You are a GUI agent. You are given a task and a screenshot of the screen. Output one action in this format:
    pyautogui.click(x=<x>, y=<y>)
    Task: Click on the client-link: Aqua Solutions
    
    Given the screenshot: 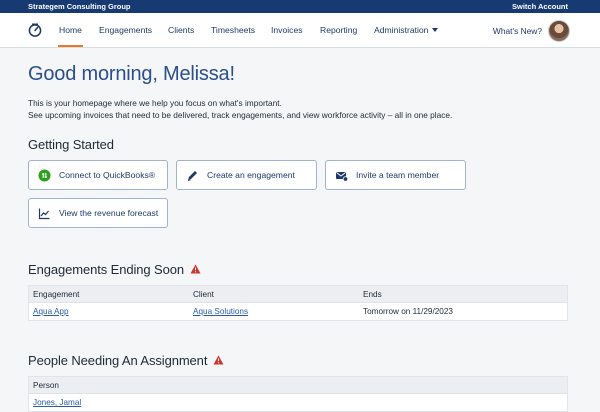 What is the action you would take?
    pyautogui.click(x=220, y=311)
    